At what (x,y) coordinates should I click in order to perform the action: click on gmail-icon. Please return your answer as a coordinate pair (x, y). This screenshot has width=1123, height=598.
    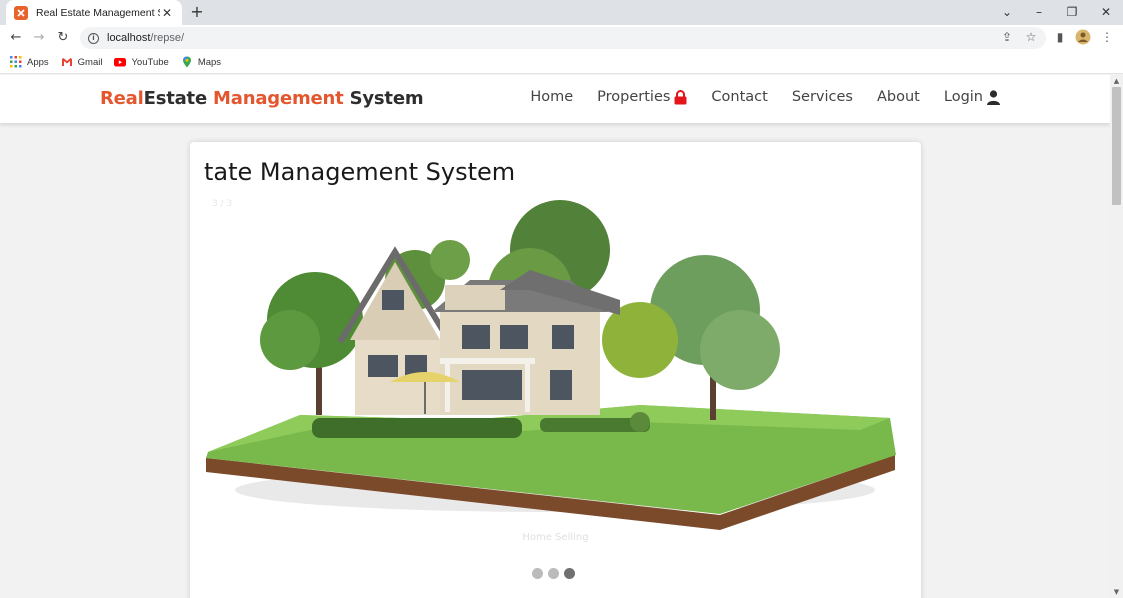
    Looking at the image, I should click on (66, 62).